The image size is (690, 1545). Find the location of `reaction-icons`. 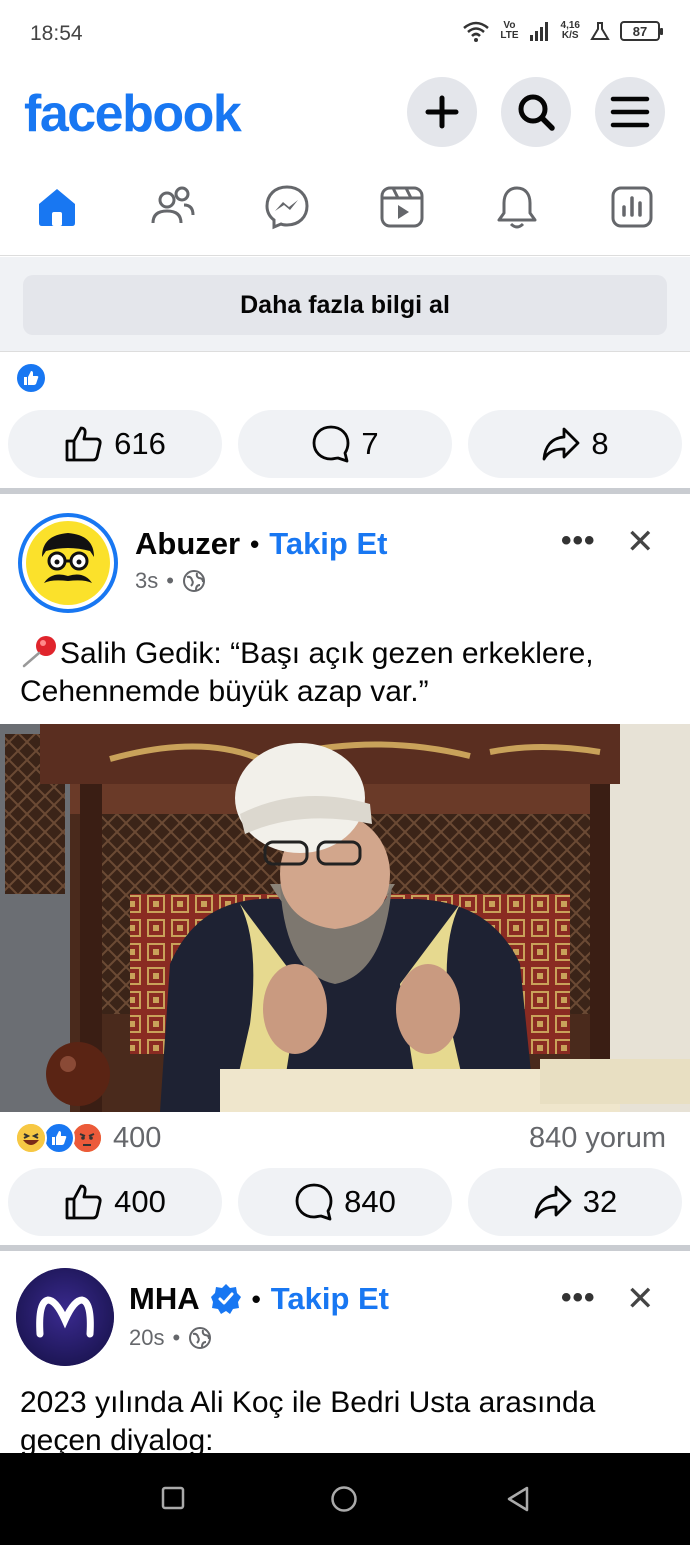

reaction-icons is located at coordinates (59, 1138).